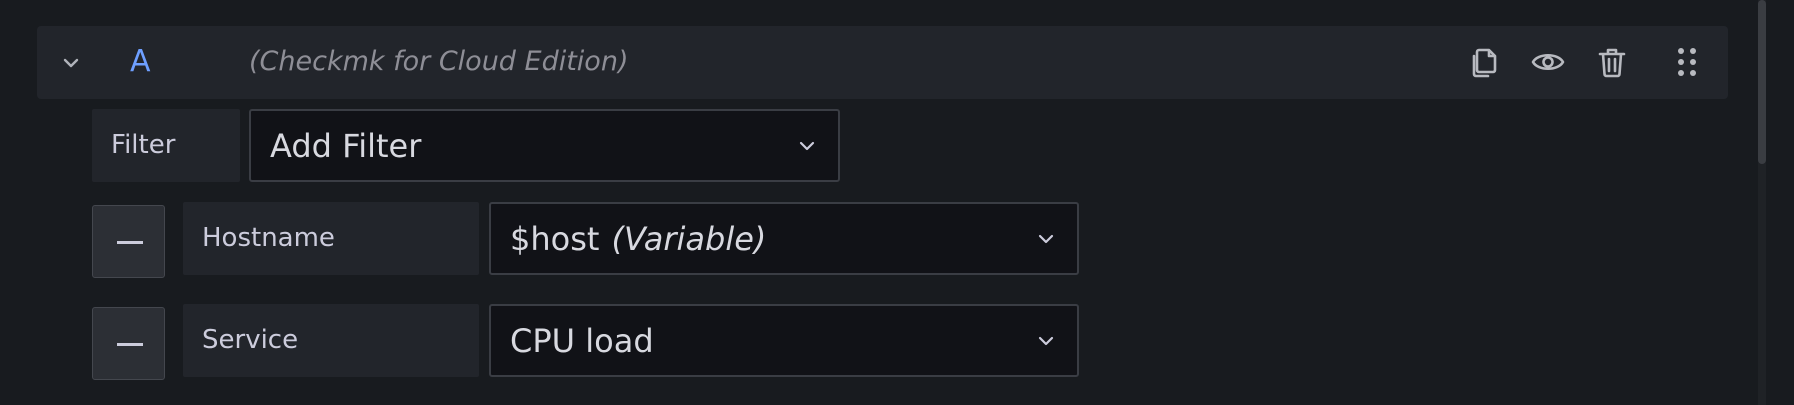  Describe the element at coordinates (71, 63) in the screenshot. I see `collapse-chevron-icon` at that location.